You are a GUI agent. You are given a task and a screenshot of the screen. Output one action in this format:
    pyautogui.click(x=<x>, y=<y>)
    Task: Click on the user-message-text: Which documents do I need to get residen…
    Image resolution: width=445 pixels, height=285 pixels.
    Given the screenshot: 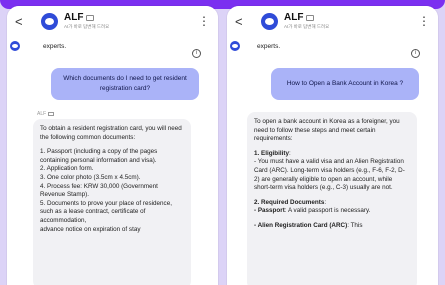 What is the action you would take?
    pyautogui.click(x=125, y=83)
    